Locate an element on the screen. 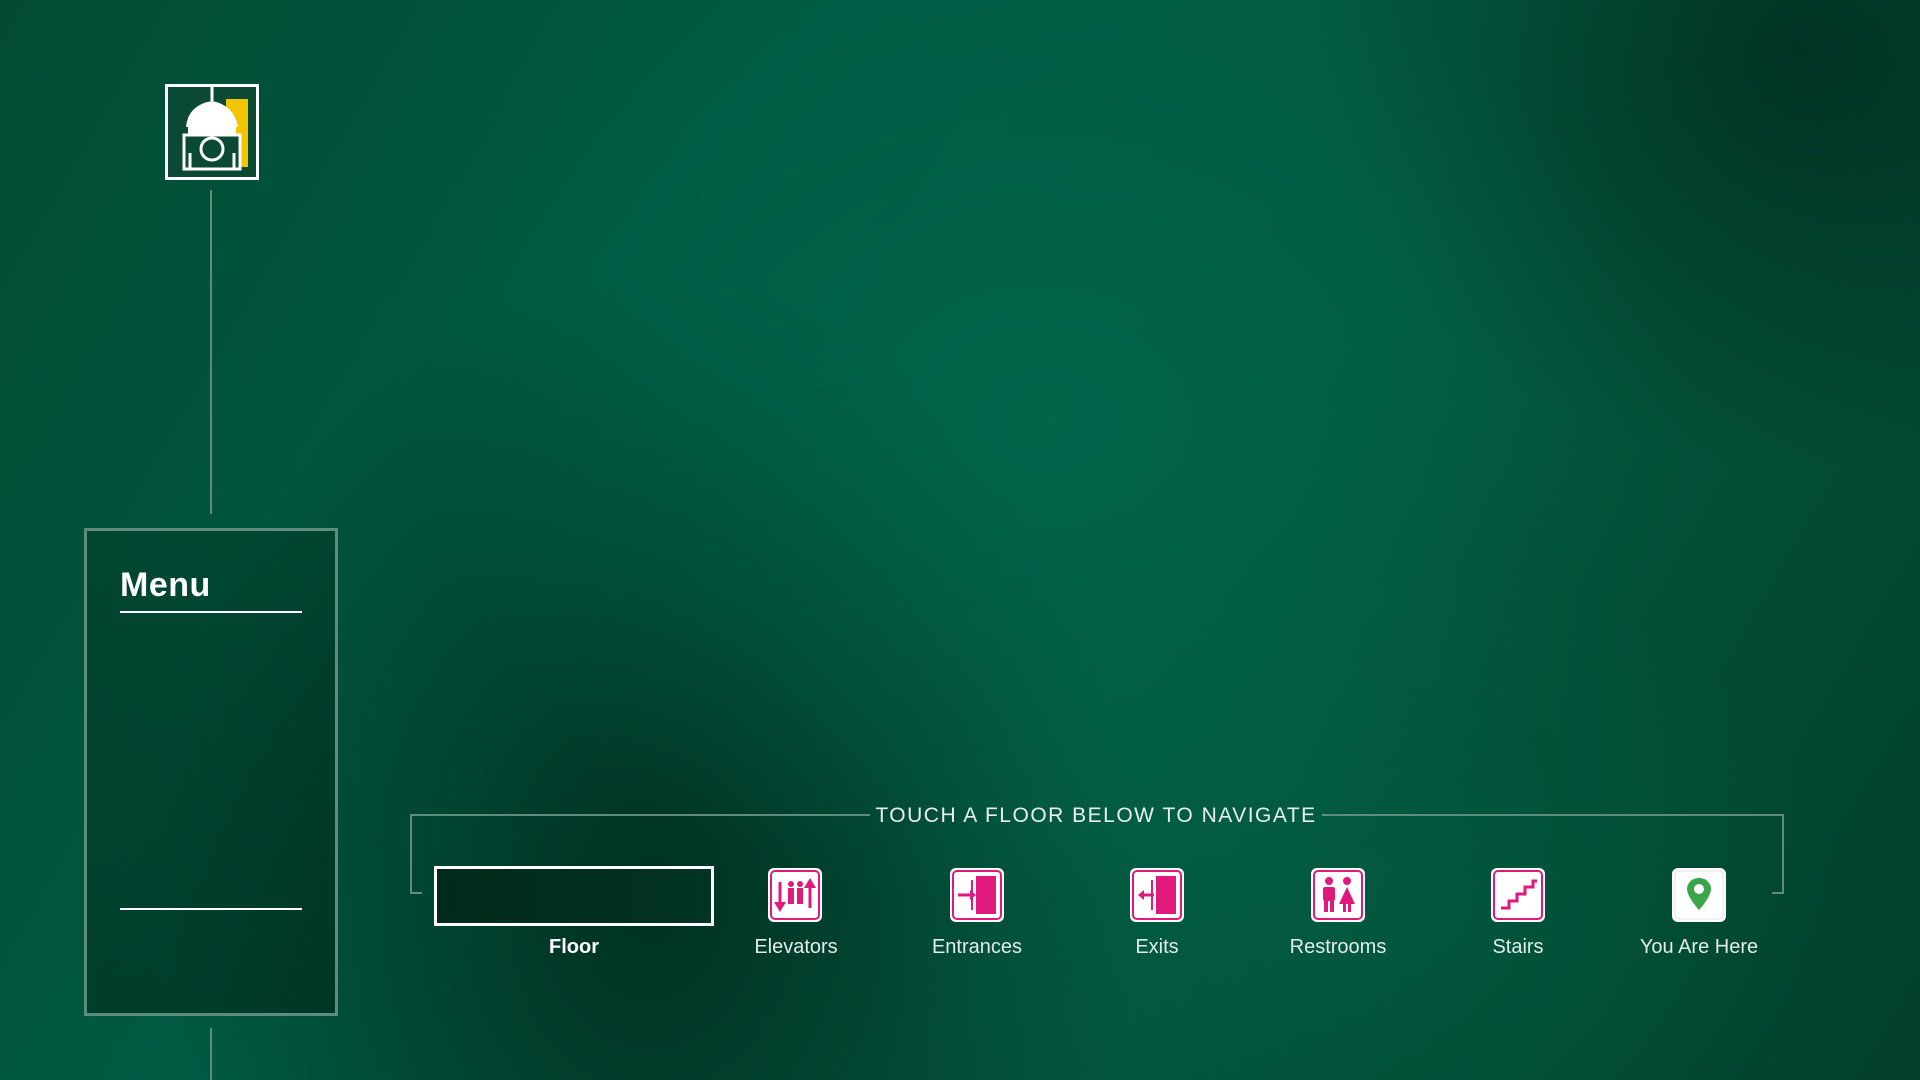  nav-heading: TOUCH A FLOOR BELOW TO NAVIGATE is located at coordinates (1096, 815).